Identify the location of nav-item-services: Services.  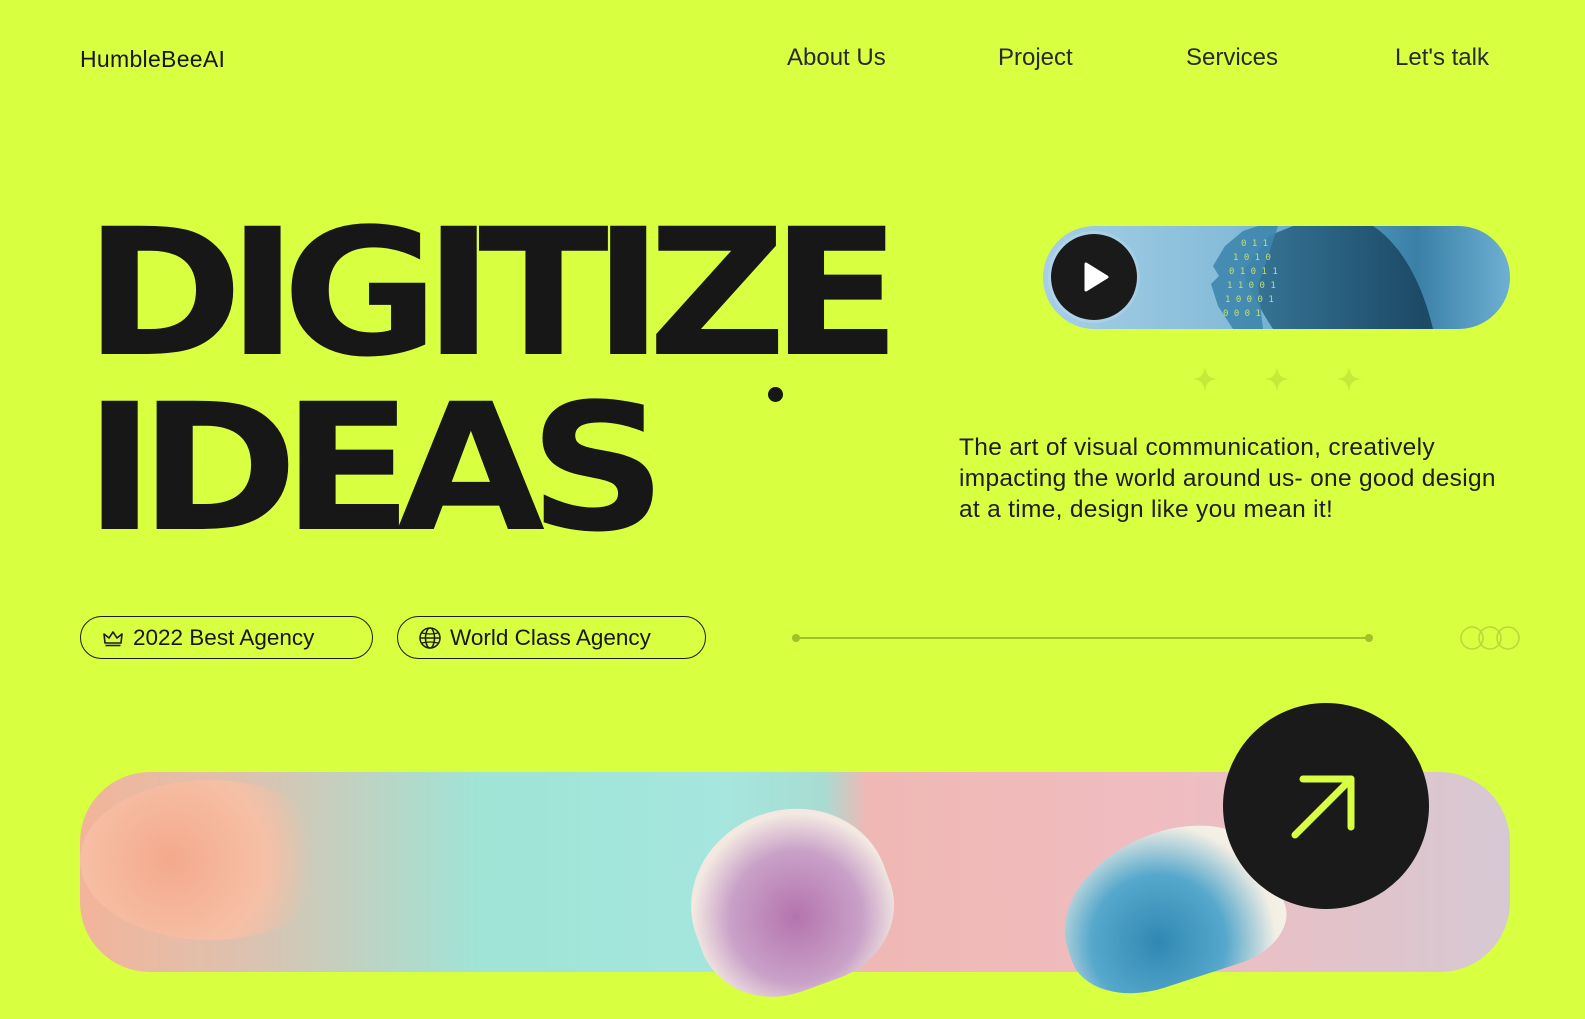
(1232, 58).